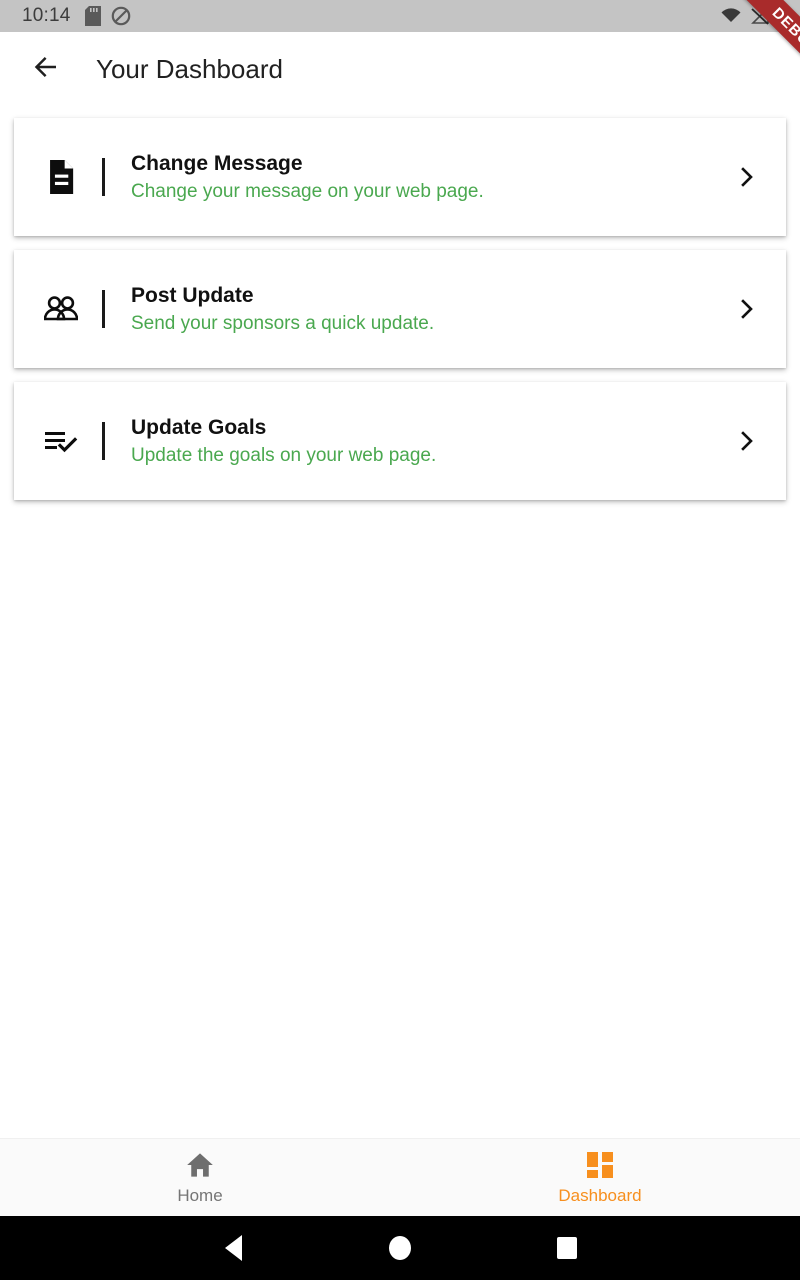 The height and width of the screenshot is (1280, 800). What do you see at coordinates (283, 323) in the screenshot?
I see `card-subtitle: Send your sponsors a quick update.` at bounding box center [283, 323].